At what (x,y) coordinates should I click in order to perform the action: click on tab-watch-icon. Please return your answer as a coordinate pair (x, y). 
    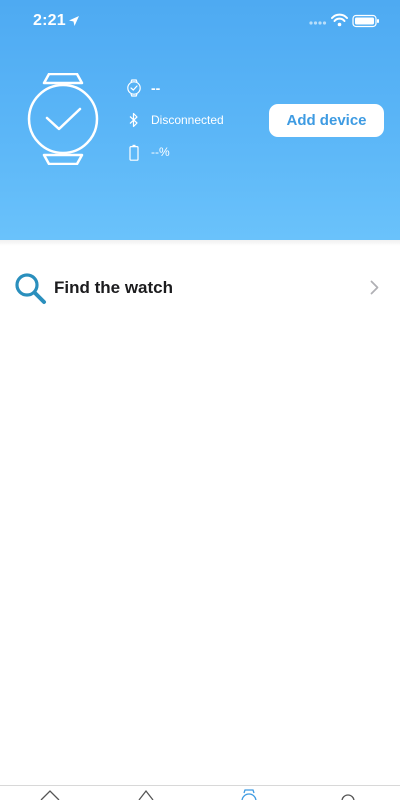
    Looking at the image, I should click on (249, 794).